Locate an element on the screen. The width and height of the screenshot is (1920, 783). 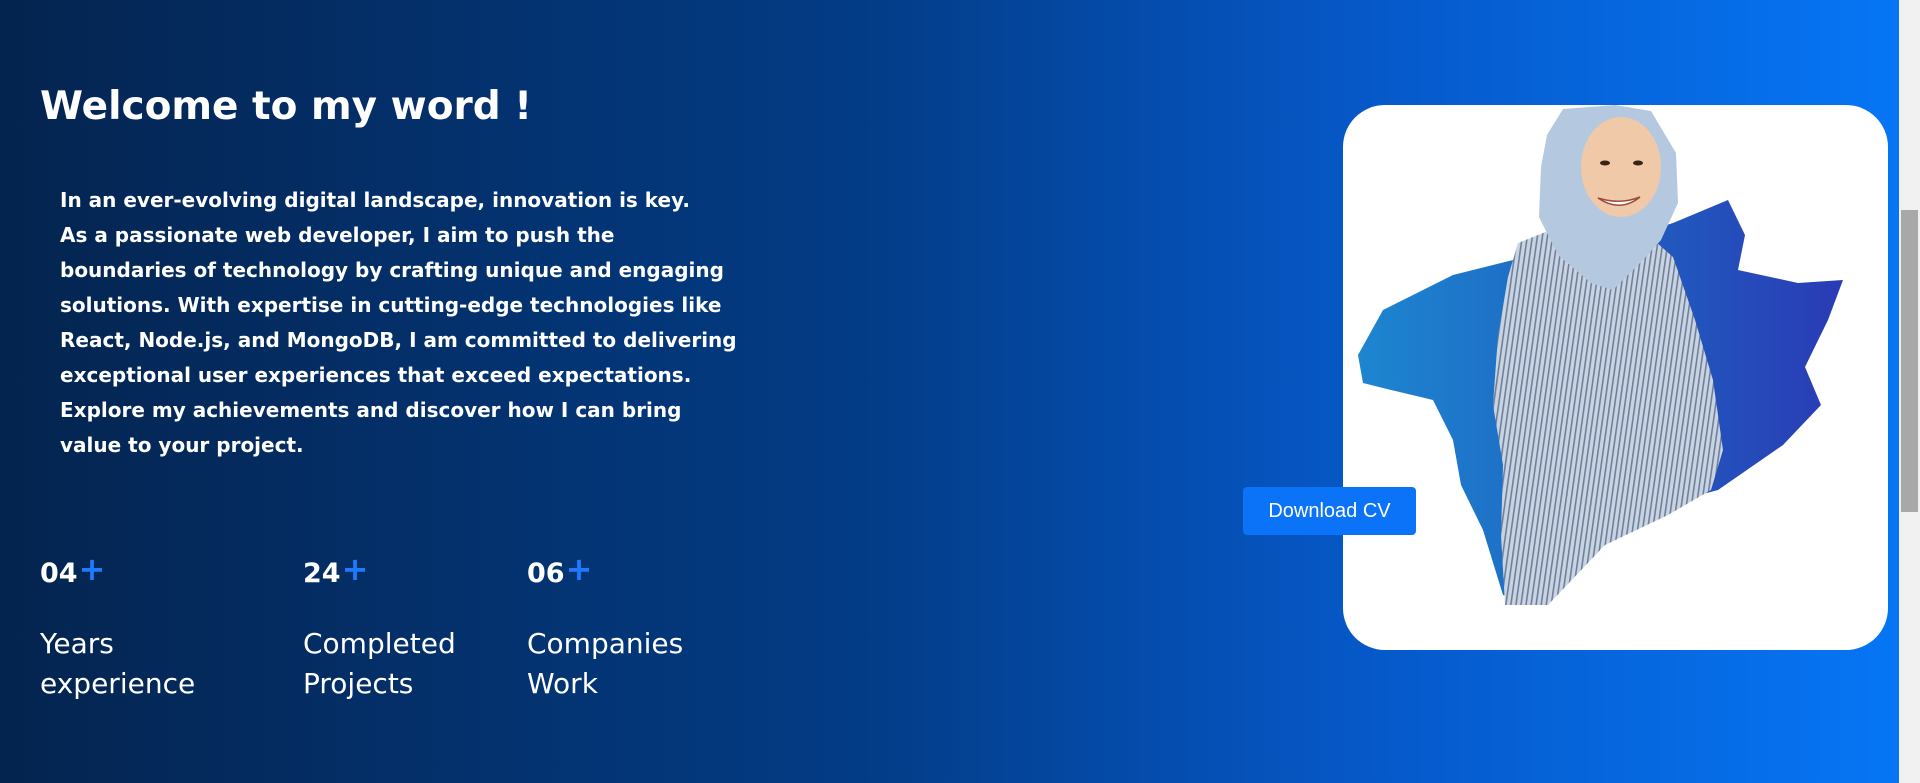
stat-label-line: Projects is located at coordinates (358, 683).